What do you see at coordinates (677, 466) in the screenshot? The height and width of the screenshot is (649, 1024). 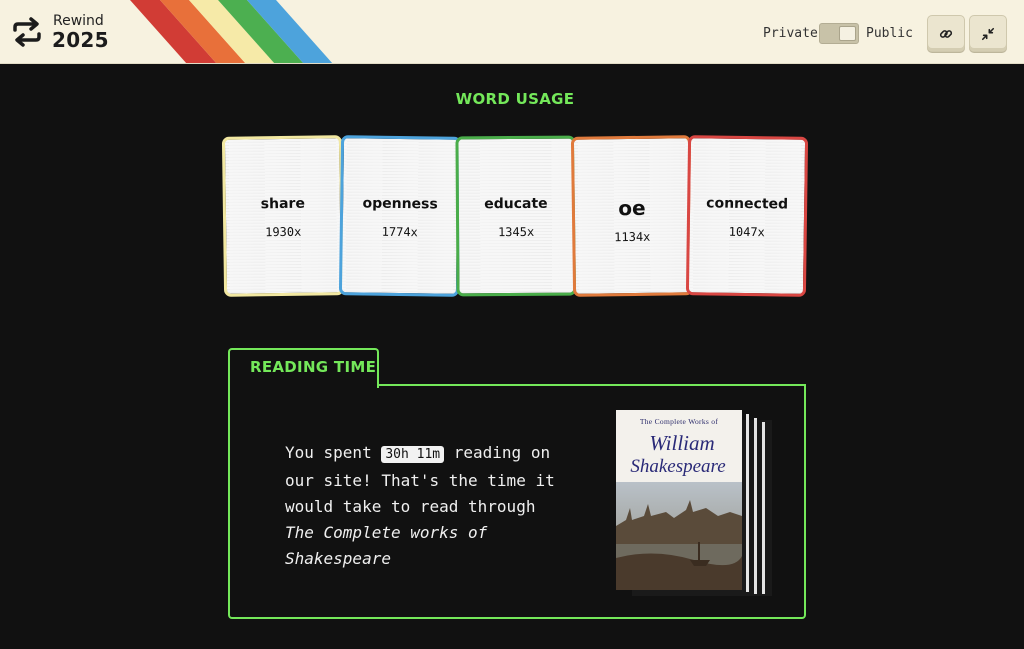 I see `book-cover-line2: Shakespeare` at bounding box center [677, 466].